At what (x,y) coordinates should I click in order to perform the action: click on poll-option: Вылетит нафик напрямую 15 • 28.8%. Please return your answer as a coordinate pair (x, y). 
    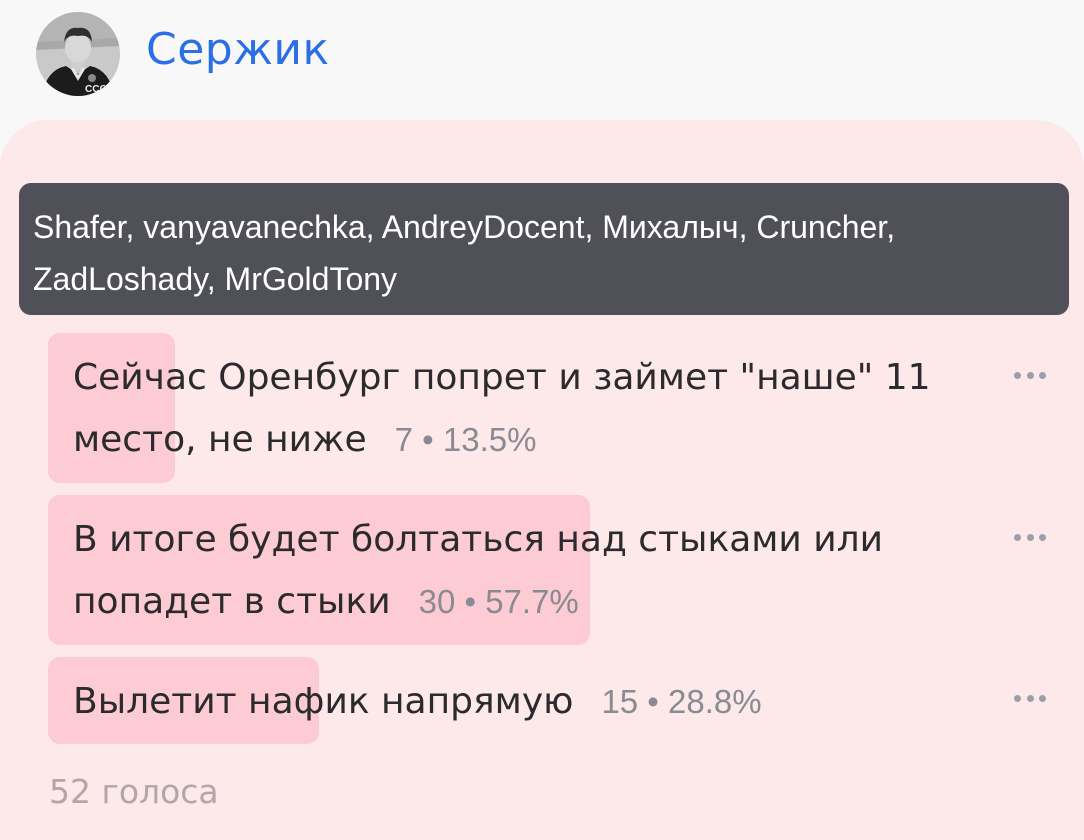
    Looking at the image, I should click on (518, 700).